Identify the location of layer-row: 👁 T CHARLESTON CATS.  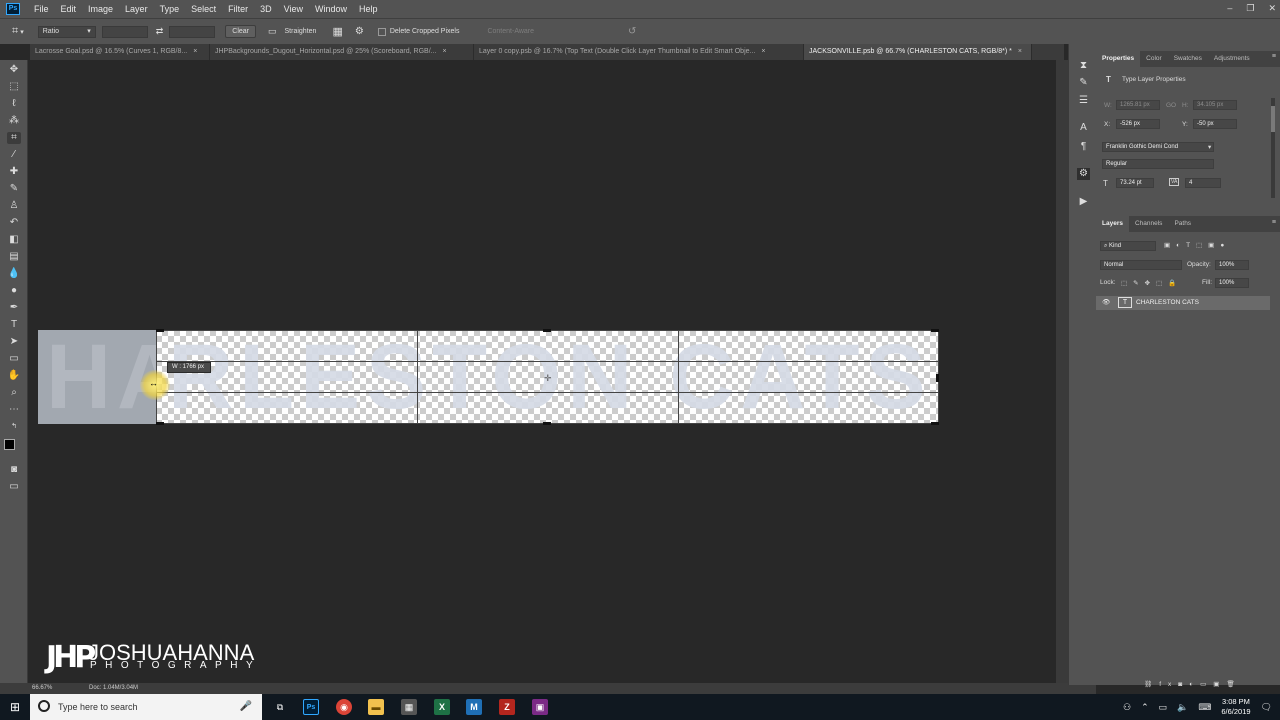
(1183, 303).